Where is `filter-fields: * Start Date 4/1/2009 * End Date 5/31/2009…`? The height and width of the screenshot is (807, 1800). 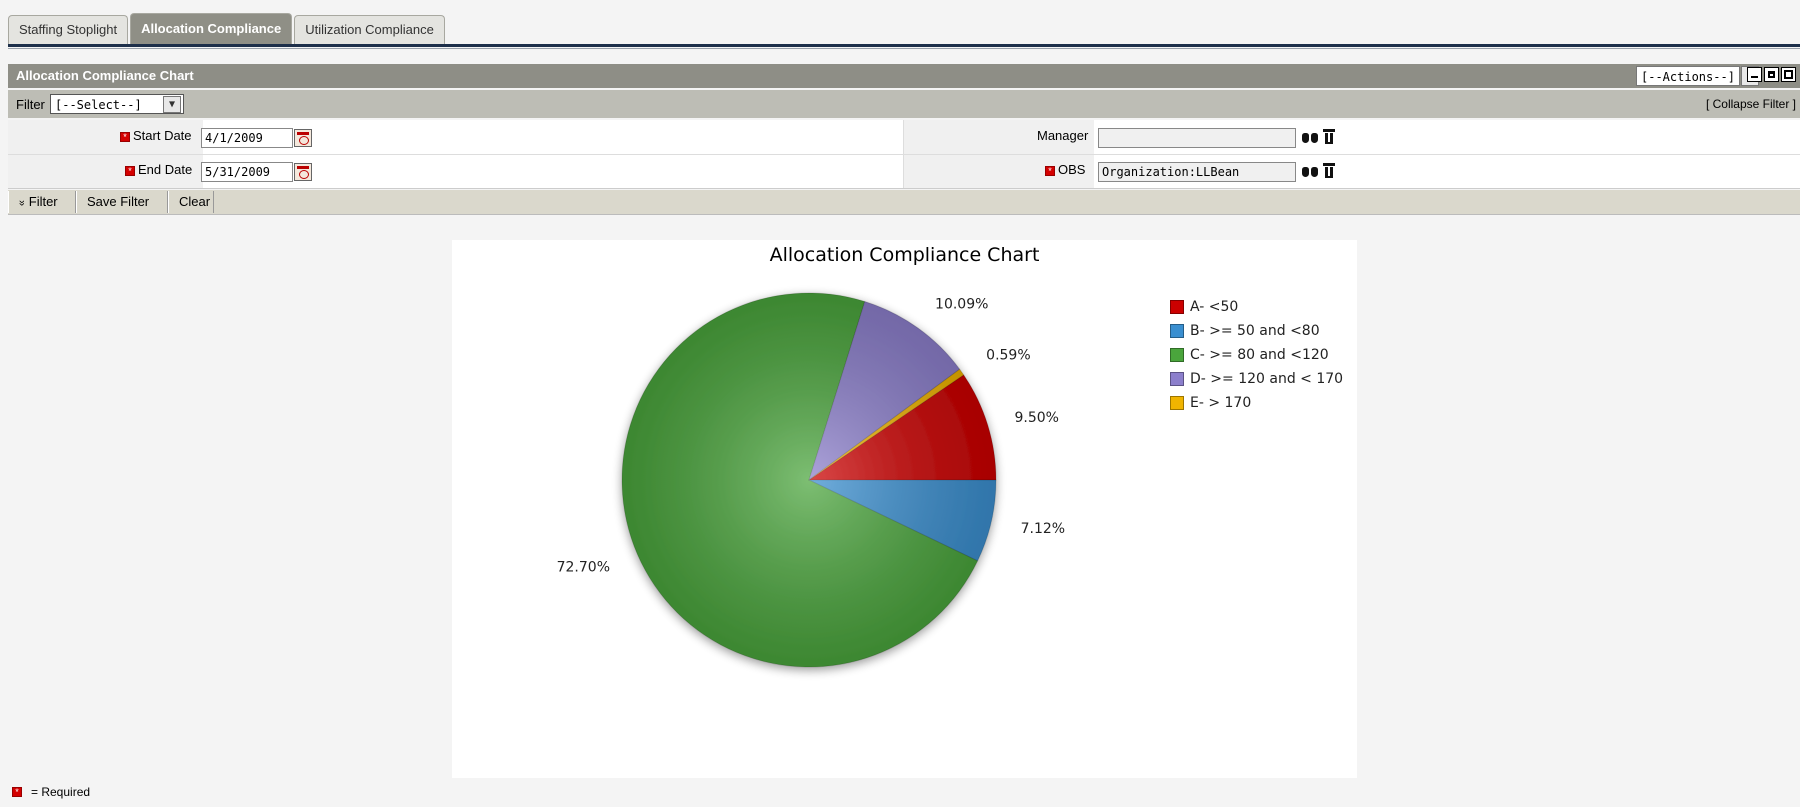
filter-fields: * Start Date 4/1/2009 * End Date 5/31/2009… is located at coordinates (904, 154).